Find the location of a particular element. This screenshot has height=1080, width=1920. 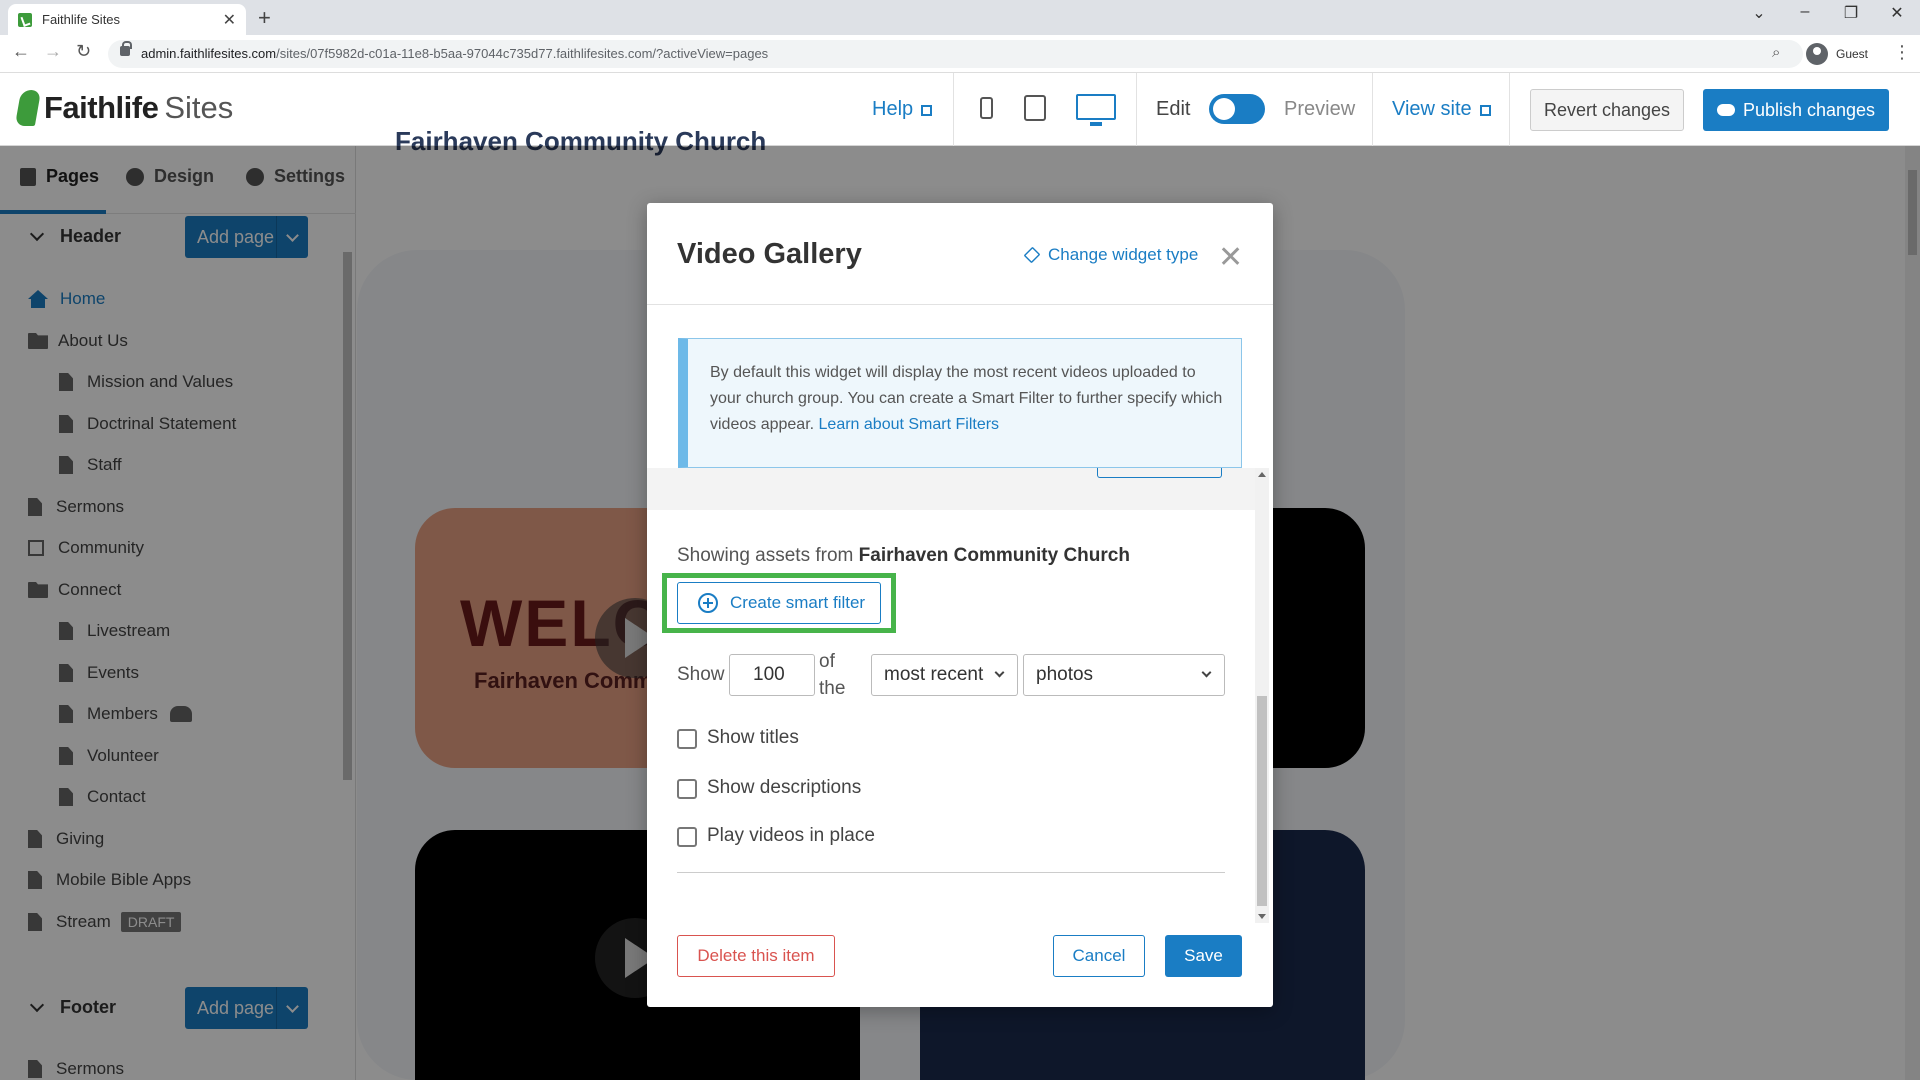

revert-changes-button: Revert changes is located at coordinates (1607, 110).